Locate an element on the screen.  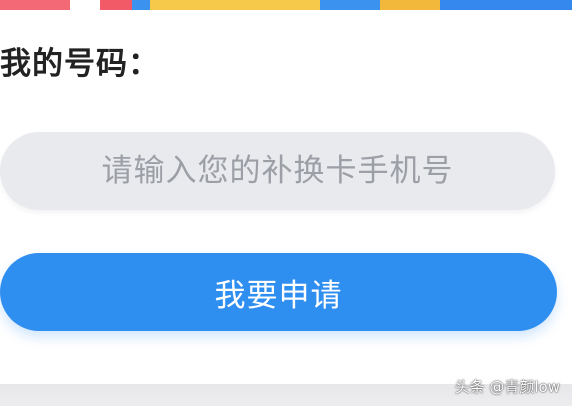
top-banner-image is located at coordinates (286, 5).